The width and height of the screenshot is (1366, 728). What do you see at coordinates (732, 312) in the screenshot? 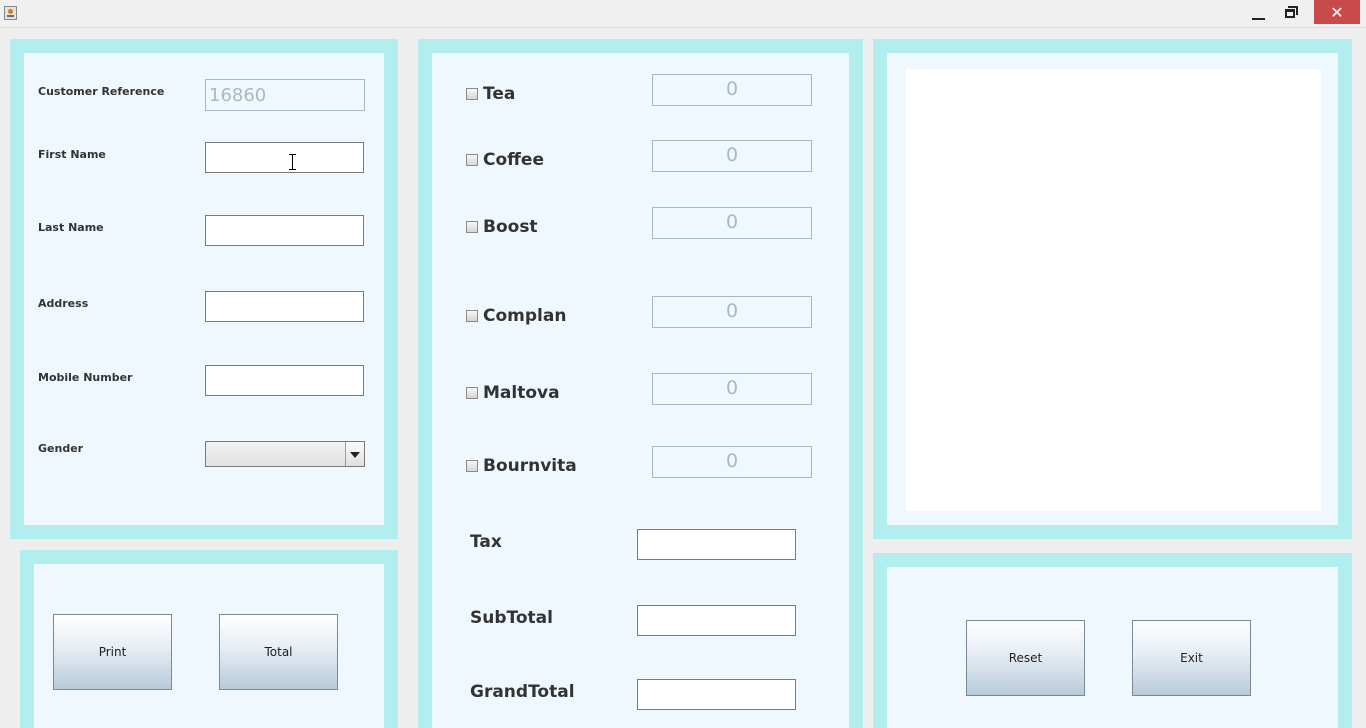
I see `item-complan-qty: 0` at bounding box center [732, 312].